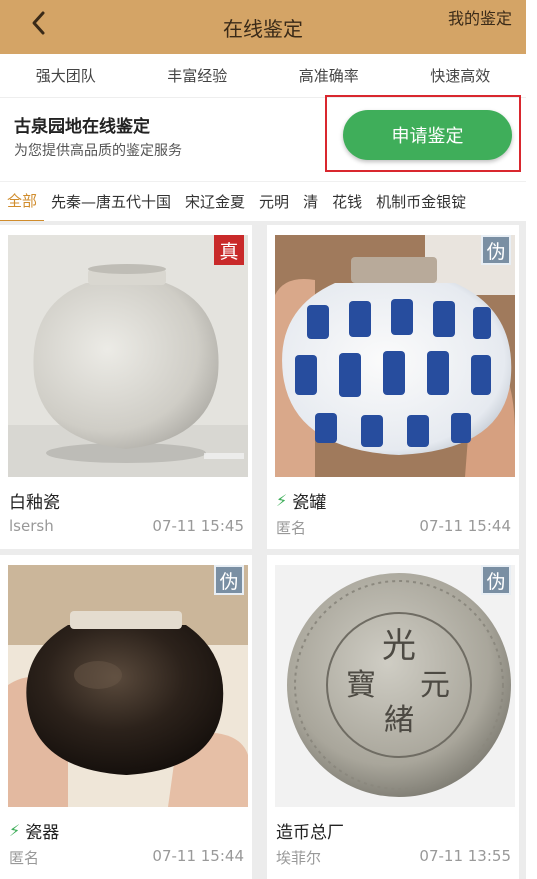  Describe the element at coordinates (399, 720) in the screenshot. I see `coin-char-bottom: 緒` at that location.